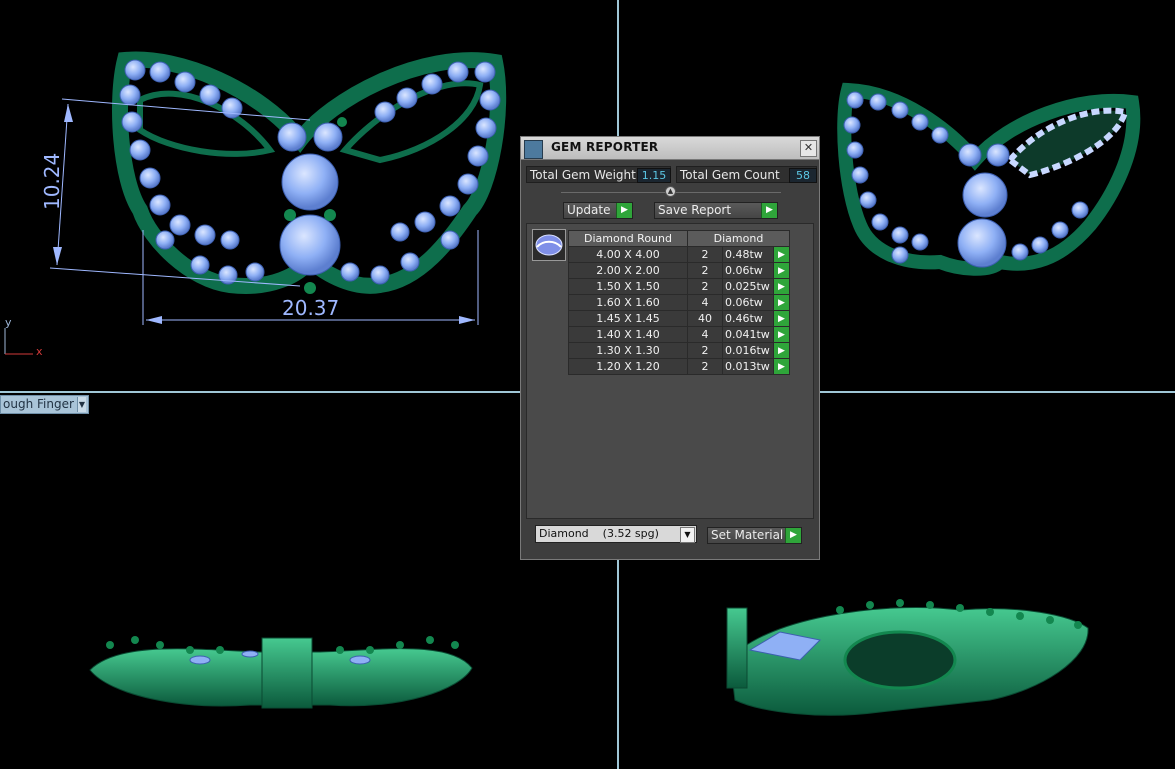 This screenshot has width=1175, height=769. I want to click on gem-size-cell: 1.30 X 1.30, so click(628, 350).